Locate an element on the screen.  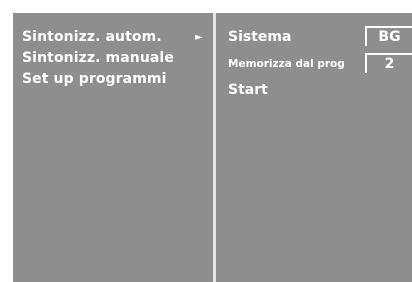
menu-item-auto-tuning: Sintonizz. autom. is located at coordinates (92, 37).